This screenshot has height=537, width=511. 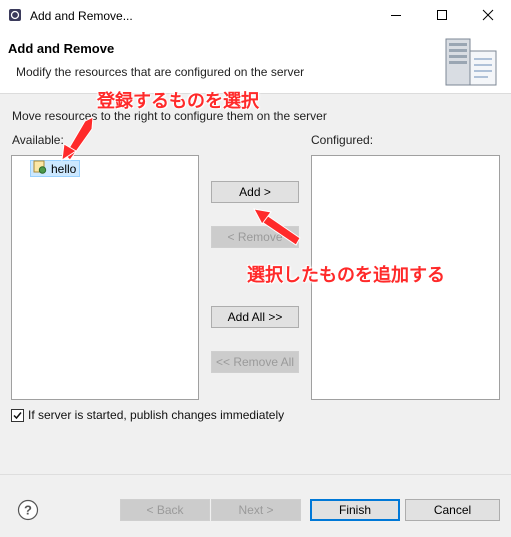 I want to click on maximize-icon, so click(x=442, y=15).